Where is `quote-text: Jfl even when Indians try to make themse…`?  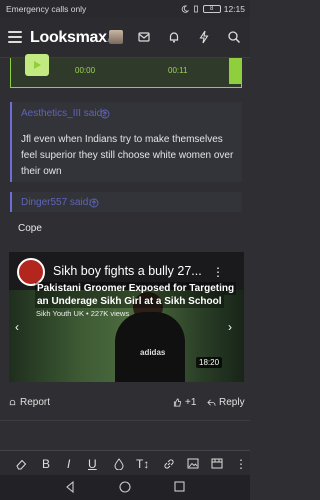 quote-text: Jfl even when Indians try to make themse… is located at coordinates (127, 155).